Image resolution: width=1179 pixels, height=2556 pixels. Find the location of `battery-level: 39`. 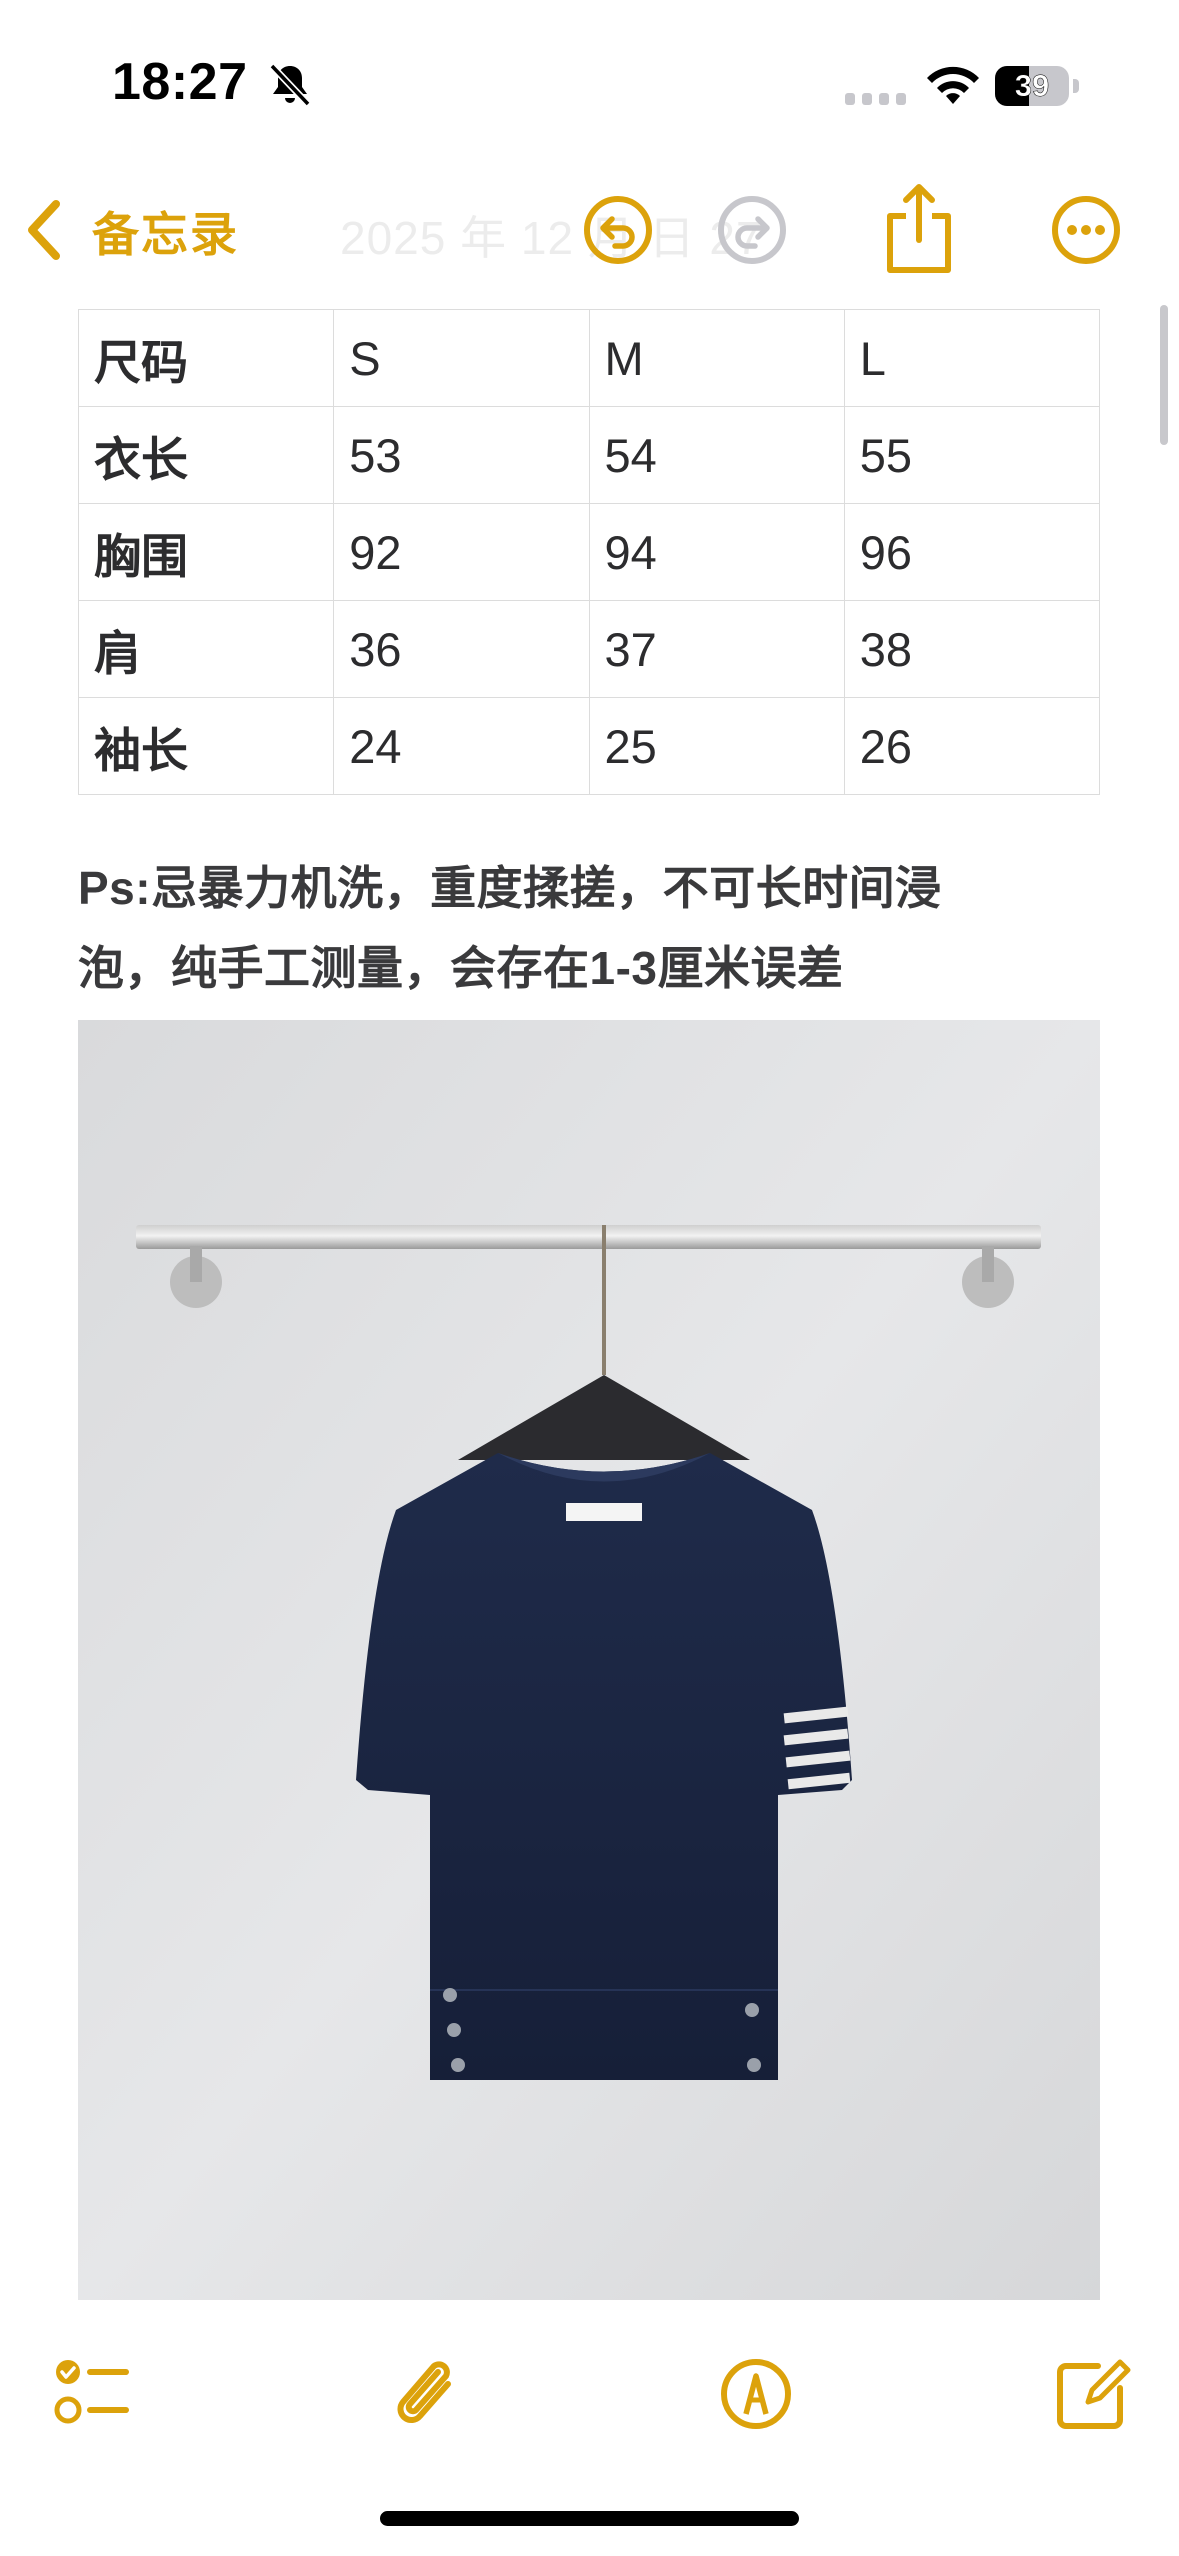

battery-level: 39 is located at coordinates (1032, 86).